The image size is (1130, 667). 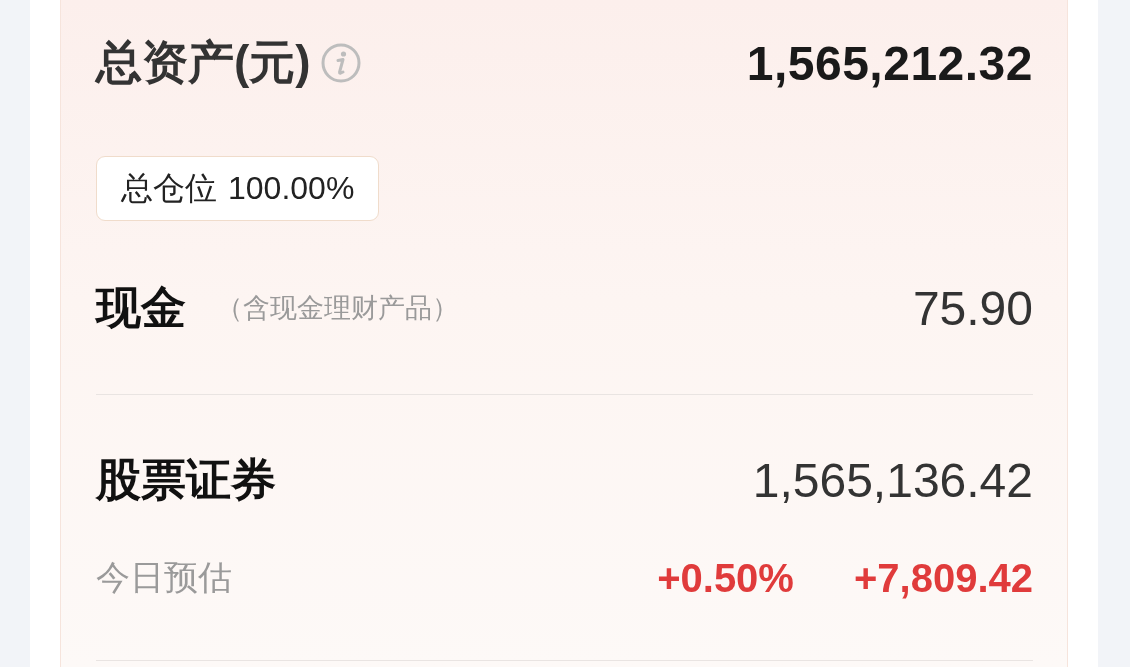 What do you see at coordinates (972, 308) in the screenshot?
I see `cash-value: 75.90` at bounding box center [972, 308].